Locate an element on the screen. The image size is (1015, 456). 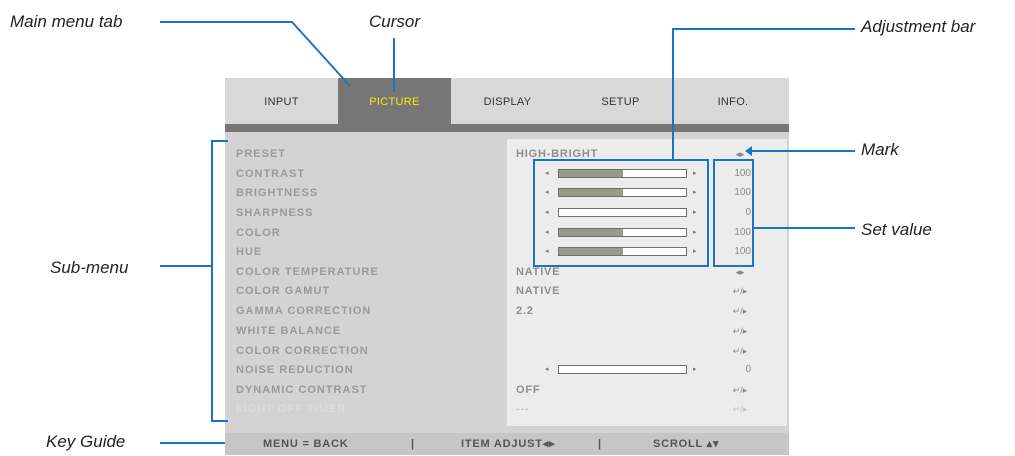
sub-menu-bracket is located at coordinates (219, 281).